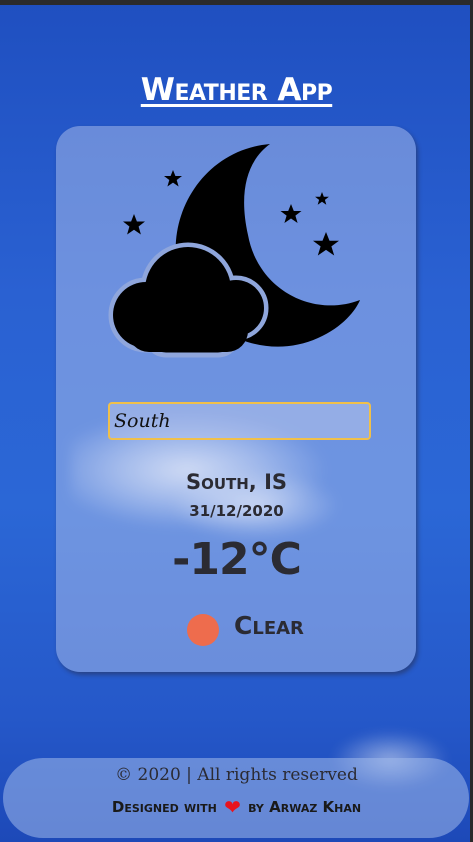  What do you see at coordinates (256, 807) in the screenshot?
I see `credit-by: by` at bounding box center [256, 807].